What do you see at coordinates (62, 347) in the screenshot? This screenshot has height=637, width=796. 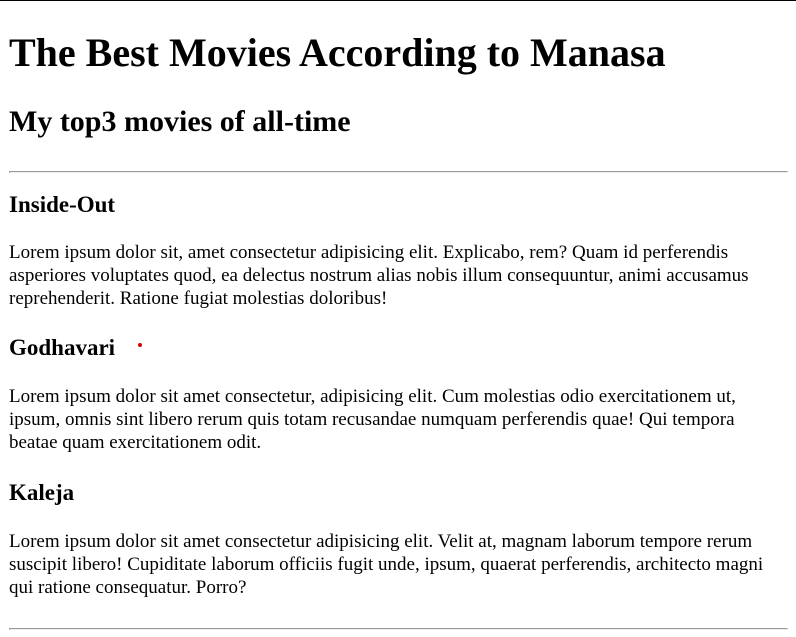 I see `movie-title: Godhavari` at bounding box center [62, 347].